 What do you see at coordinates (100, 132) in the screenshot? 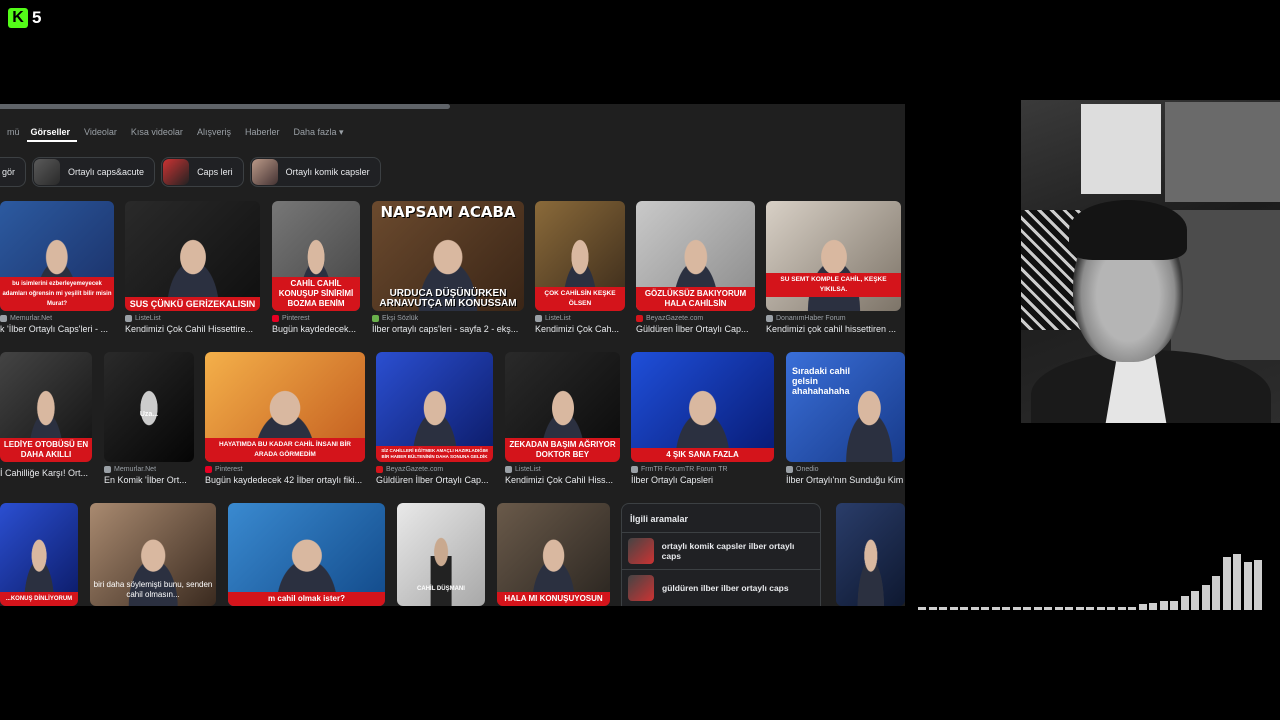
I see `tab-videos: Videolar` at bounding box center [100, 132].